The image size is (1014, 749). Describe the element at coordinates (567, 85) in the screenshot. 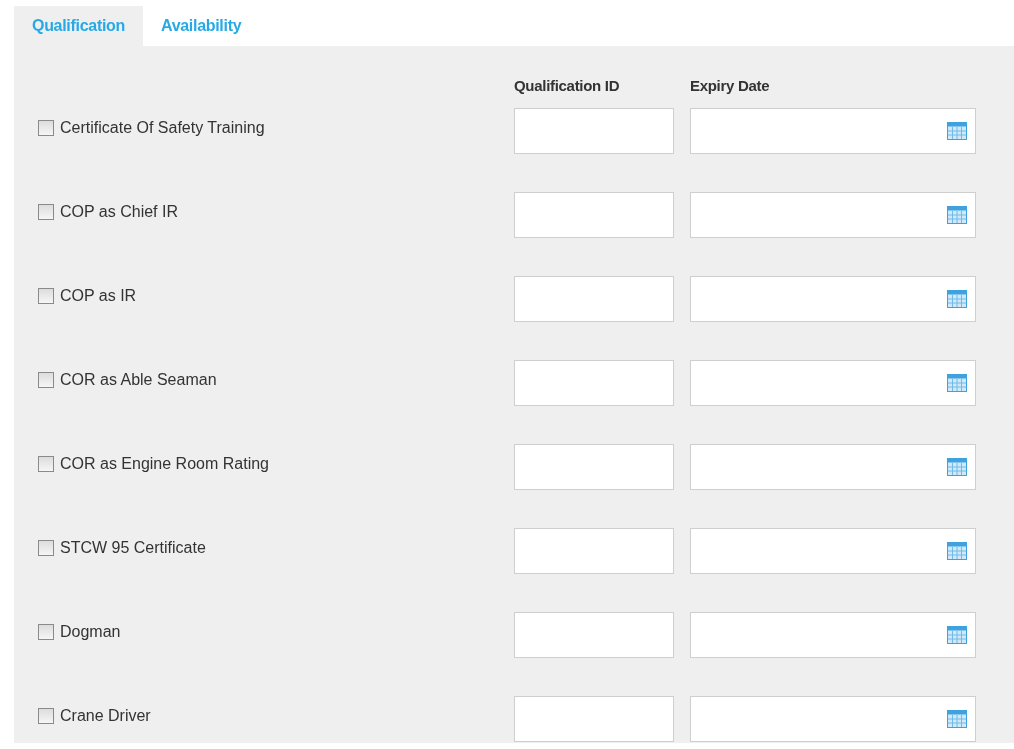

I see `column-header: Qualification ID` at that location.